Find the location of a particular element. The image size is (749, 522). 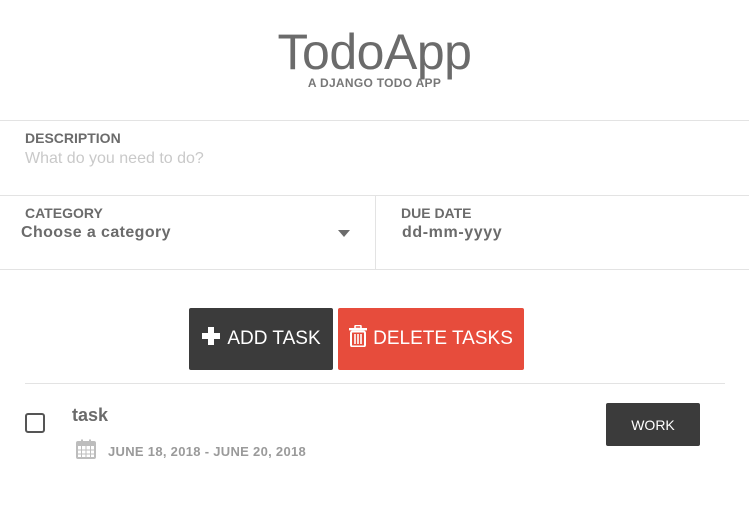

task-title: task is located at coordinates (90, 415).